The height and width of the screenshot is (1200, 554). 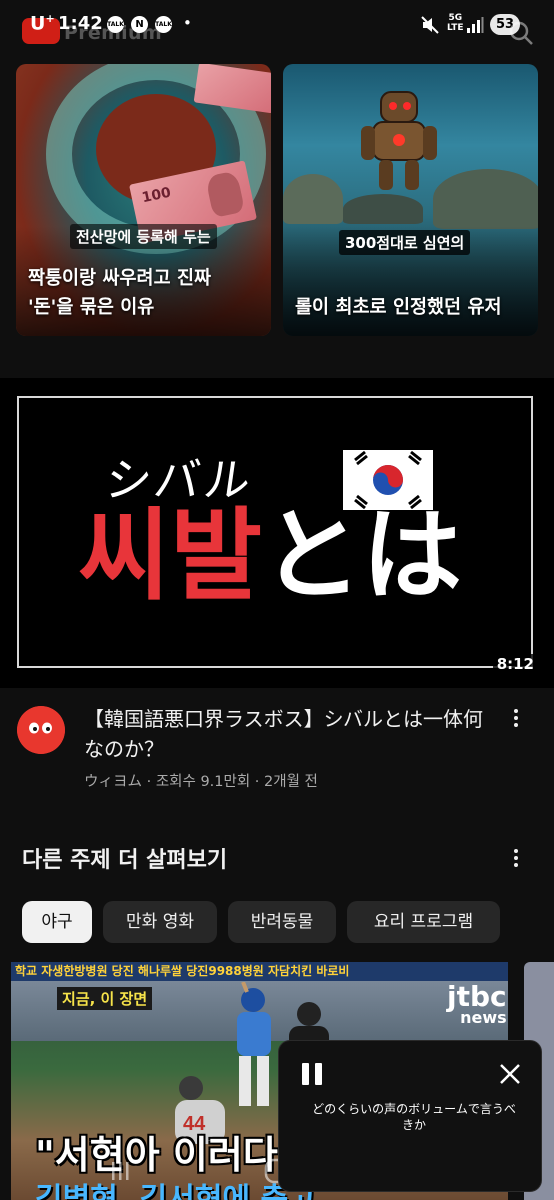 What do you see at coordinates (515, 664) in the screenshot?
I see `duration-badge: 8:12` at bounding box center [515, 664].